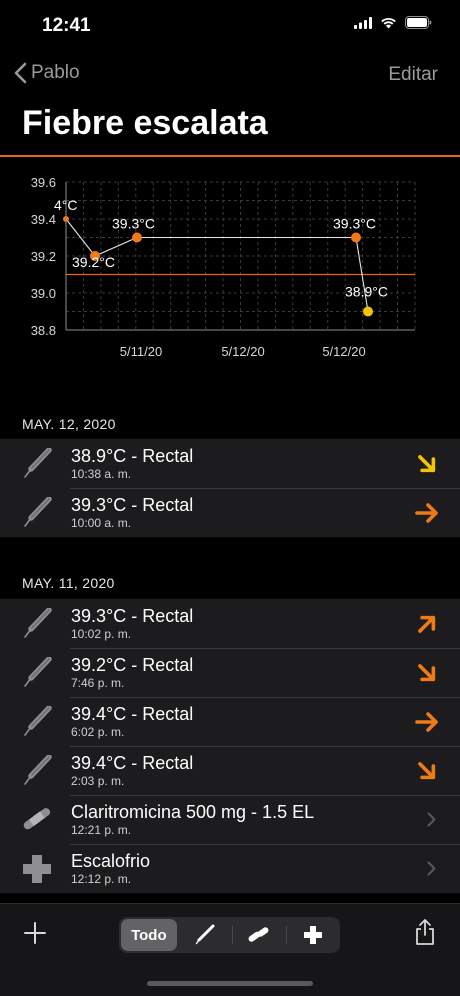 This screenshot has width=460, height=996. I want to click on add-button, so click(35, 935).